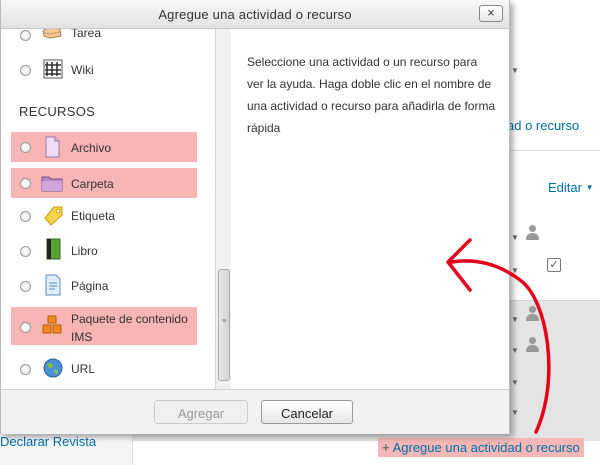 Image resolution: width=600 pixels, height=465 pixels. I want to click on option-libro: Libro, so click(108, 251).